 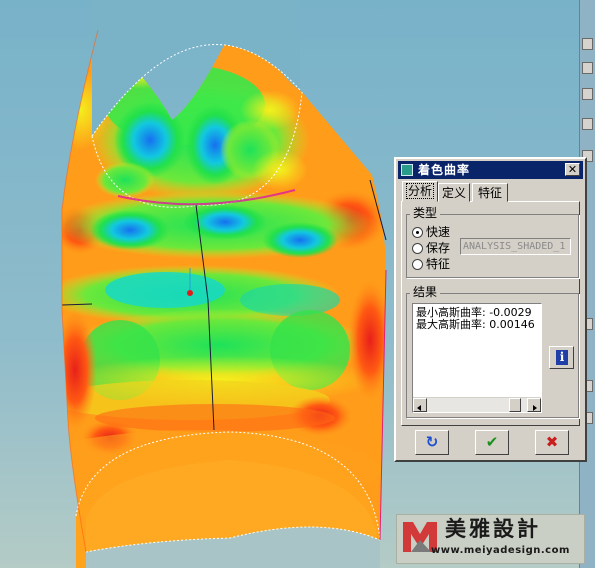 I want to click on tab-define: 定义, so click(x=454, y=192).